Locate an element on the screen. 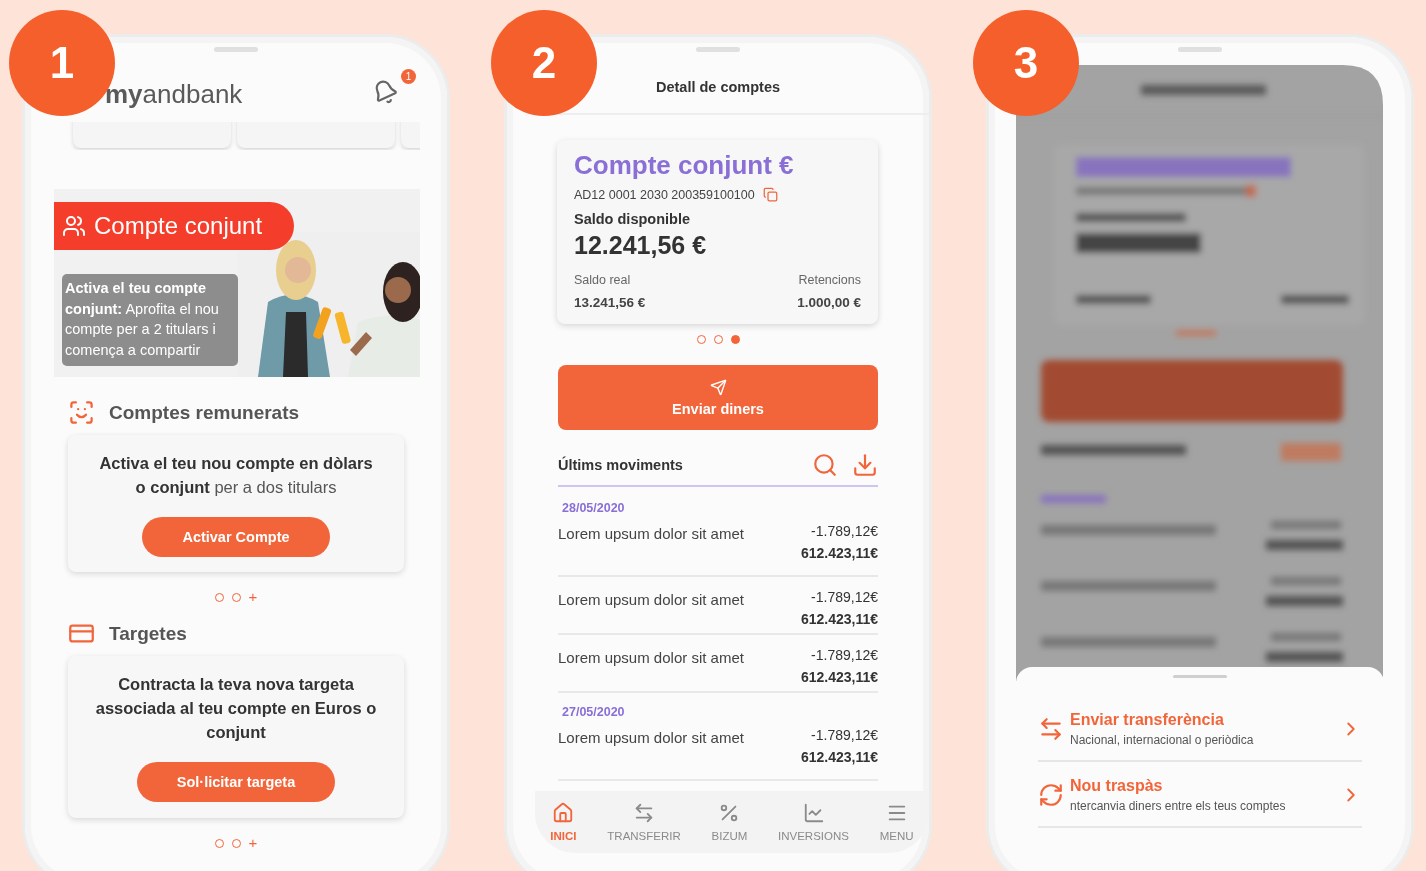 The height and width of the screenshot is (871, 1426). download-icon is located at coordinates (865, 465).